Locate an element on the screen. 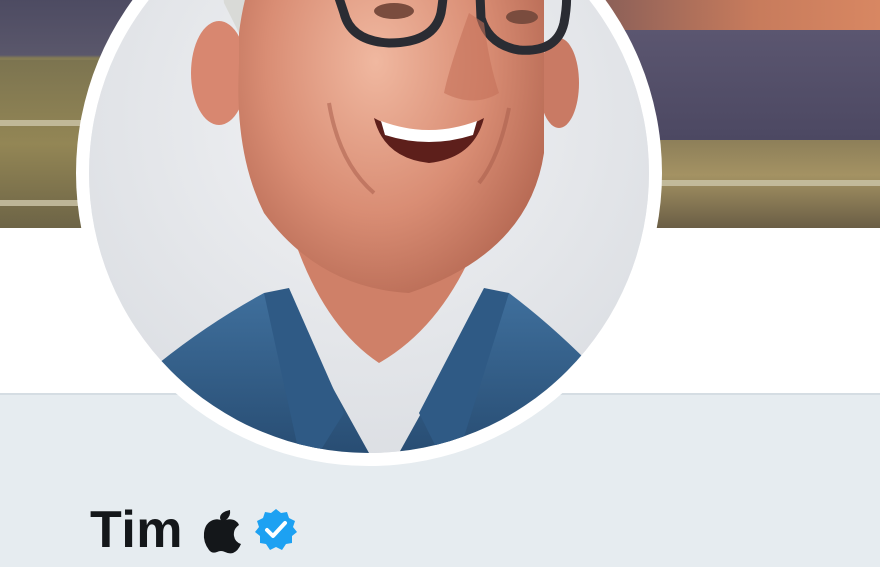 The width and height of the screenshot is (880, 567). profile-name: Tim is located at coordinates (136, 530).